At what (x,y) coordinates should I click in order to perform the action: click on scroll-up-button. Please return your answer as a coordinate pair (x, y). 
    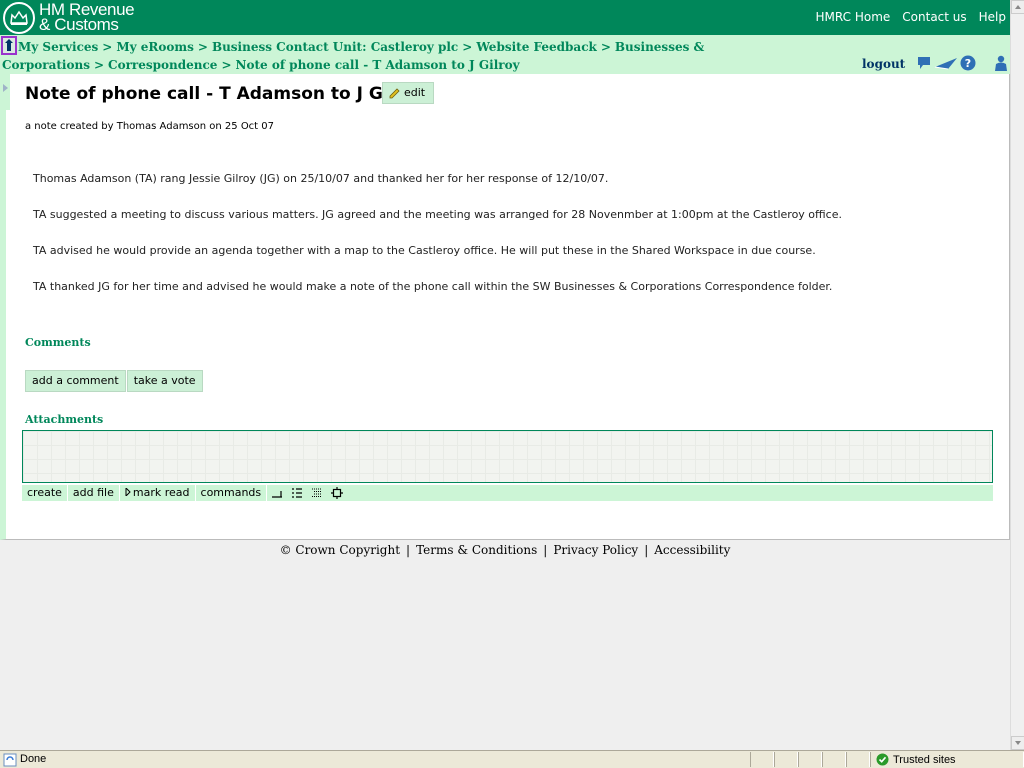
    Looking at the image, I should click on (1017, 7).